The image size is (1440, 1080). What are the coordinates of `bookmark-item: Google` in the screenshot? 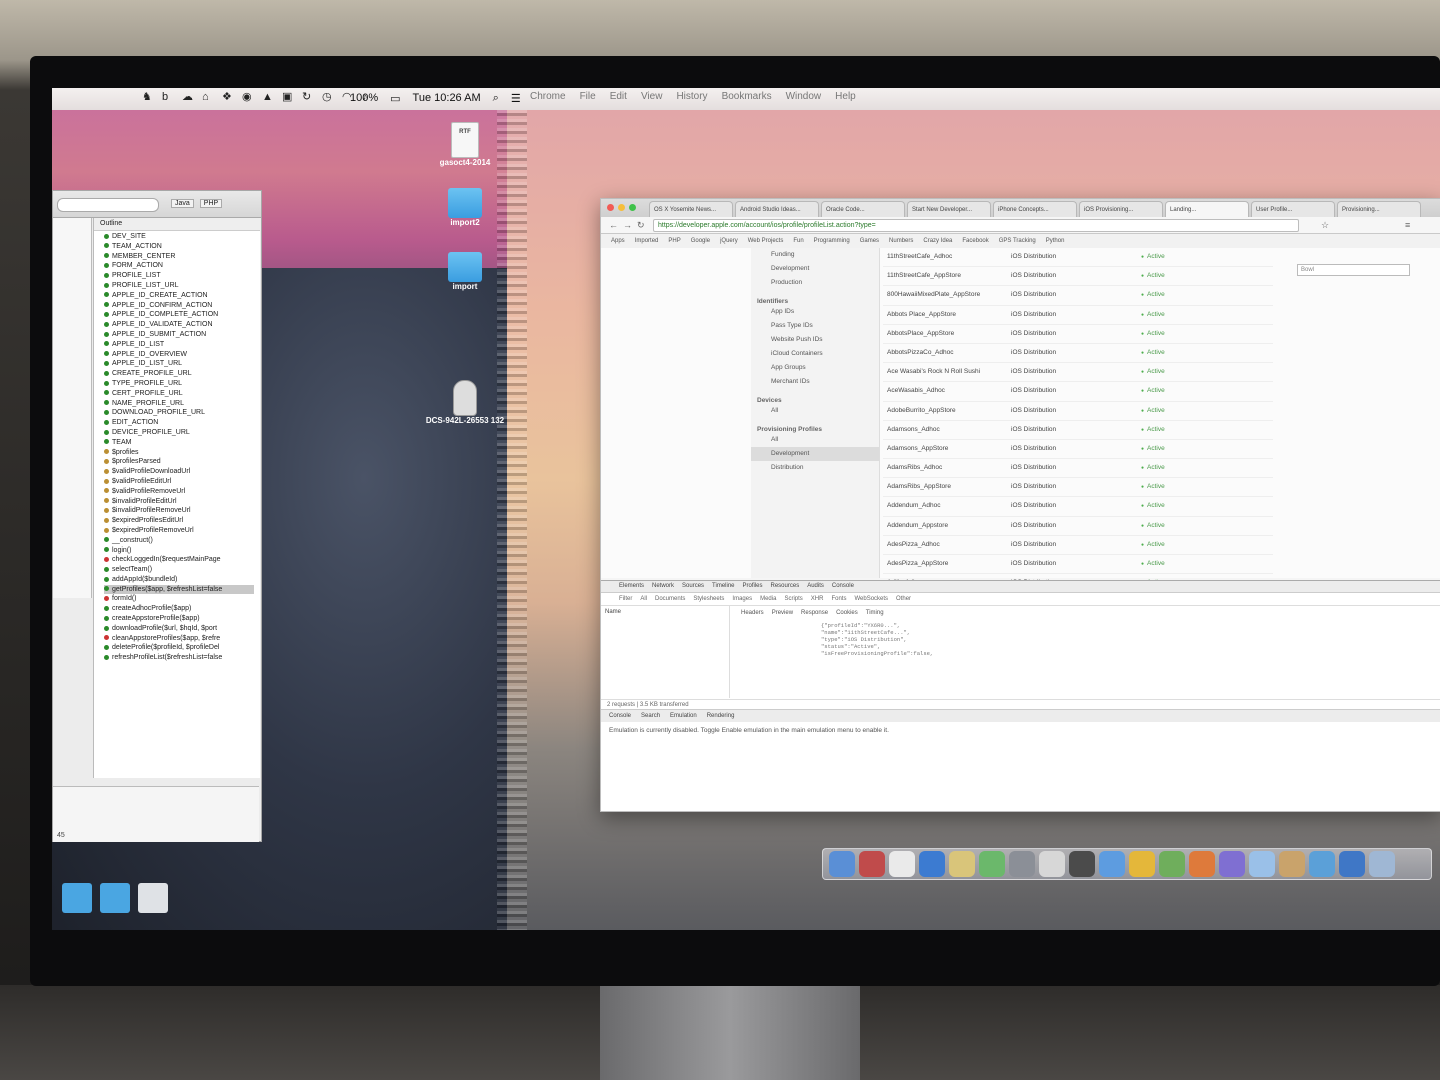 It's located at (700, 241).